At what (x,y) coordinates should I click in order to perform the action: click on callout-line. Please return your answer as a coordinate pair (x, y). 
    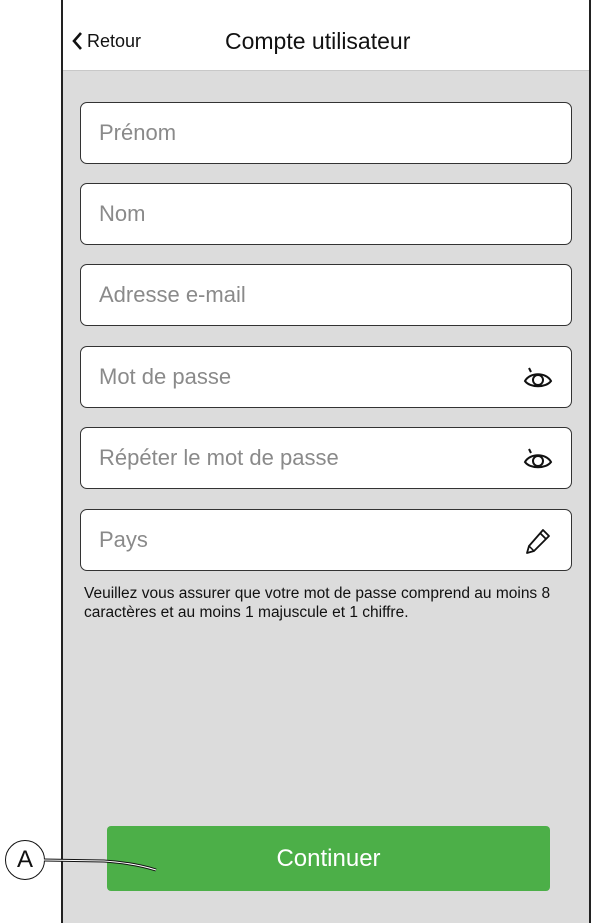
    Looking at the image, I should click on (100, 865).